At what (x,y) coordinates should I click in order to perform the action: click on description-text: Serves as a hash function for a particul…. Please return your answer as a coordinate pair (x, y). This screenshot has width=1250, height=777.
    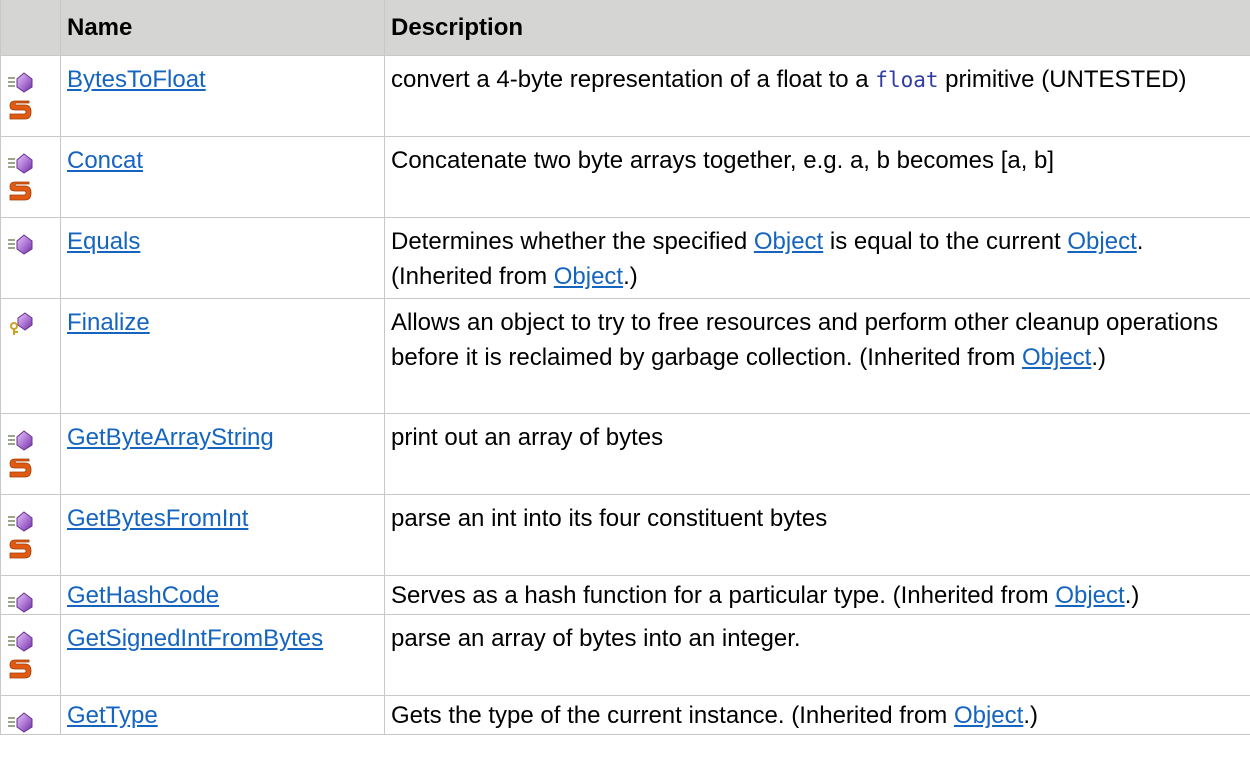
    Looking at the image, I should click on (723, 595).